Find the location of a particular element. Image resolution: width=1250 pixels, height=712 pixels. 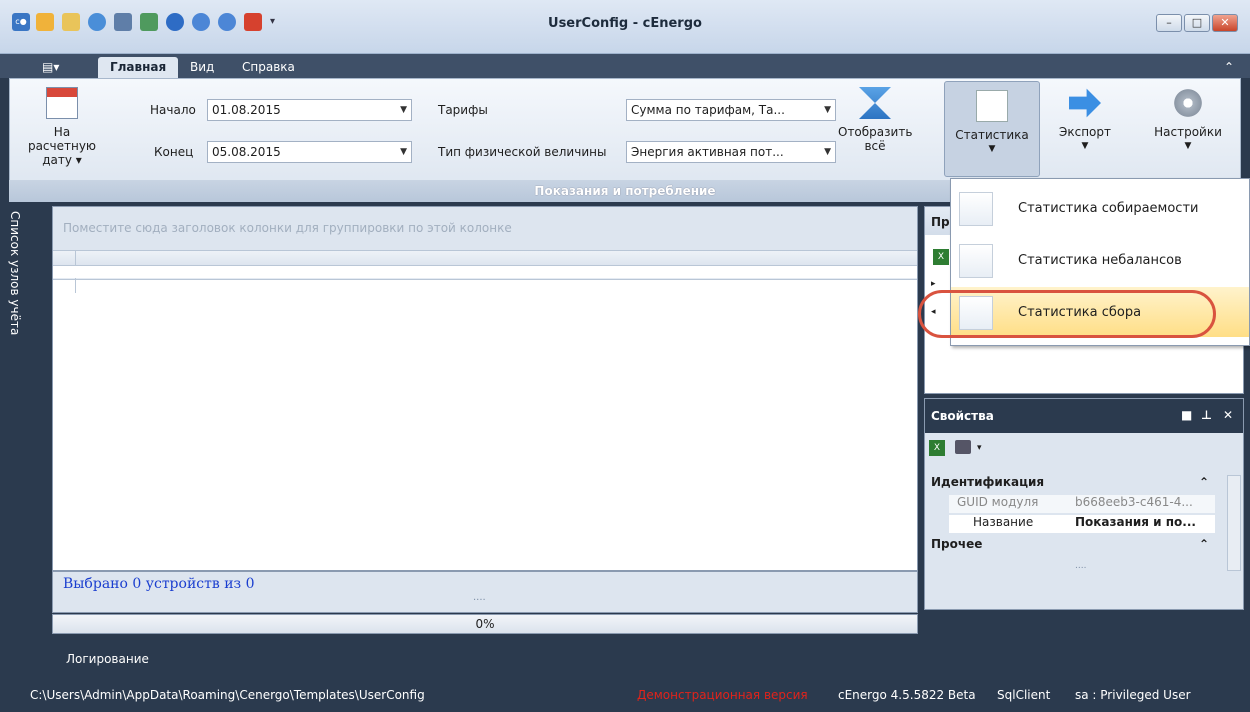

toolbar-dropdown-icon: ▾ is located at coordinates (979, 448).